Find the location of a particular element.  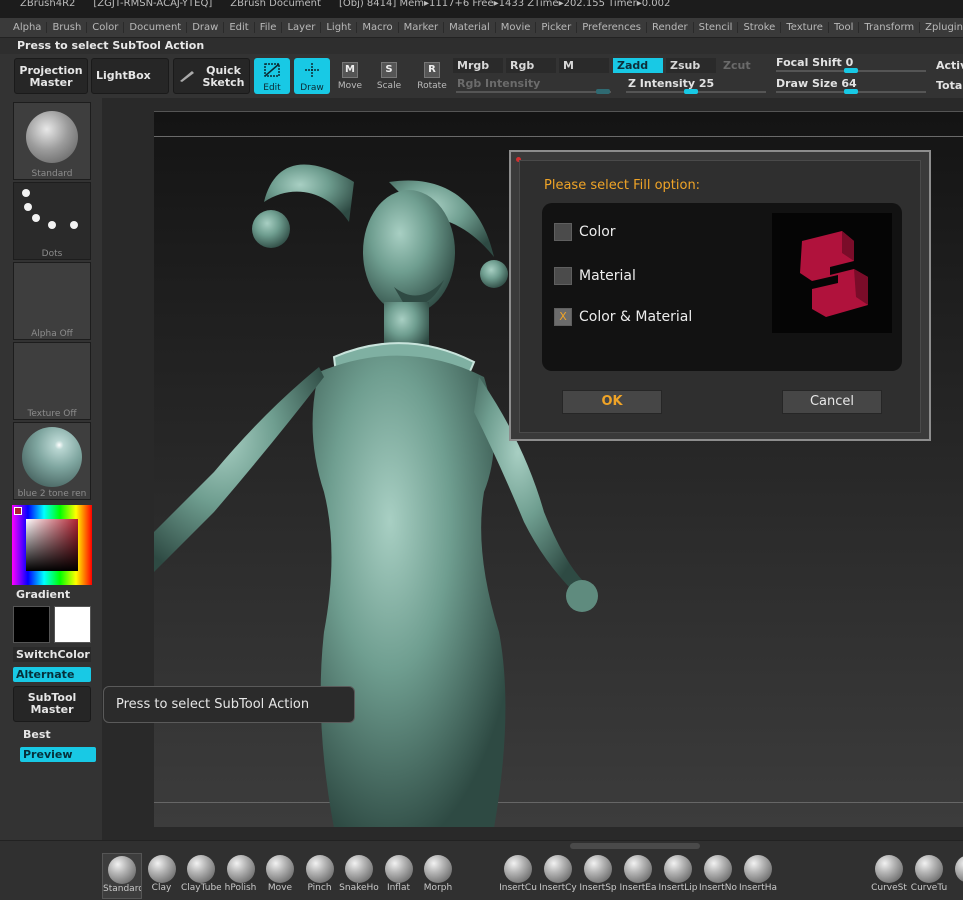

menu-edit: Edit is located at coordinates (239, 27).